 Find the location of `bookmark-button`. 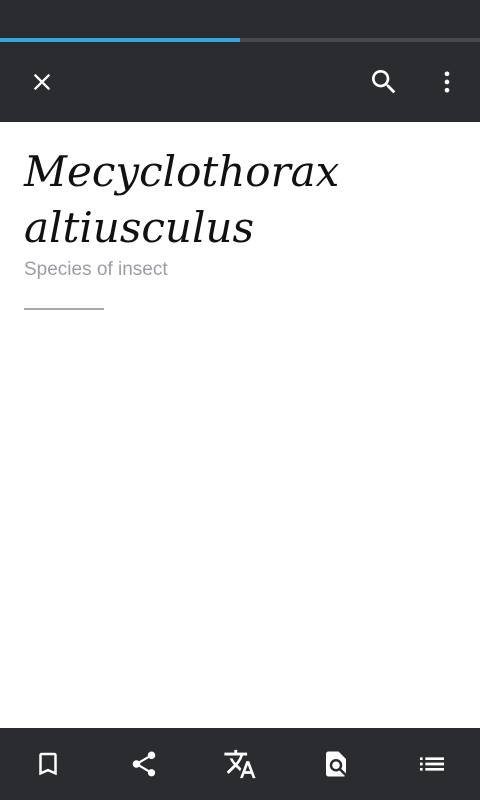

bookmark-button is located at coordinates (48, 764).